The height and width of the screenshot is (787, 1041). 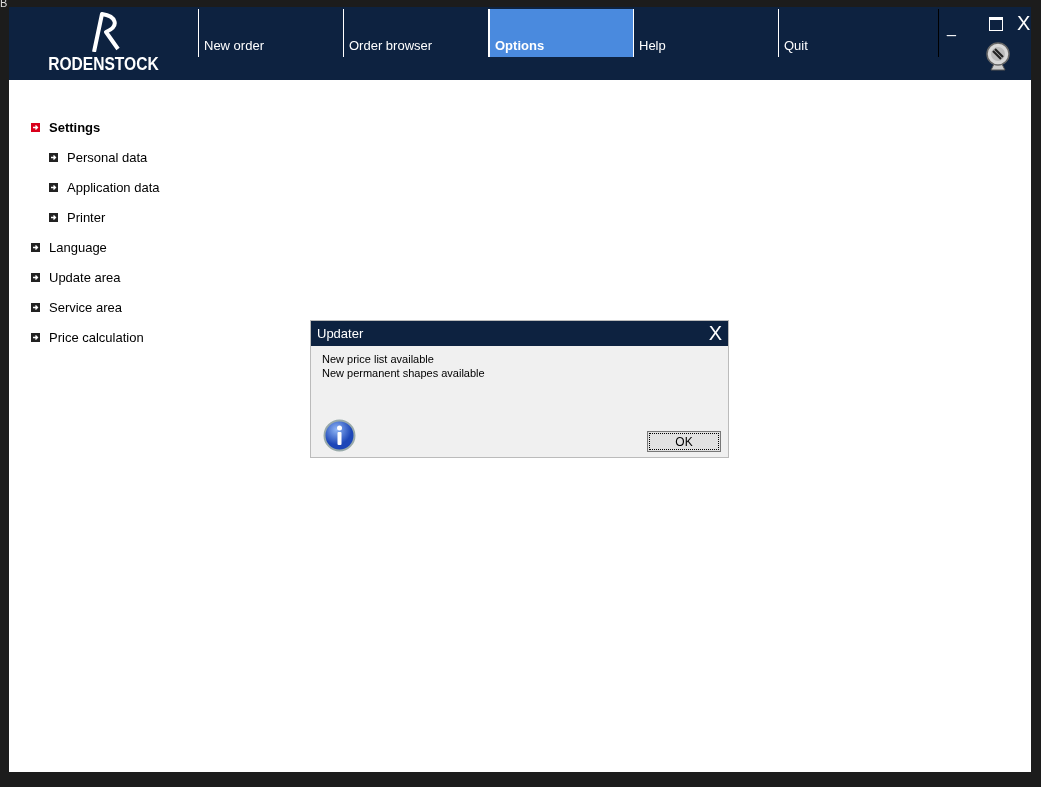 What do you see at coordinates (951, 28) in the screenshot?
I see `minimize-button: _` at bounding box center [951, 28].